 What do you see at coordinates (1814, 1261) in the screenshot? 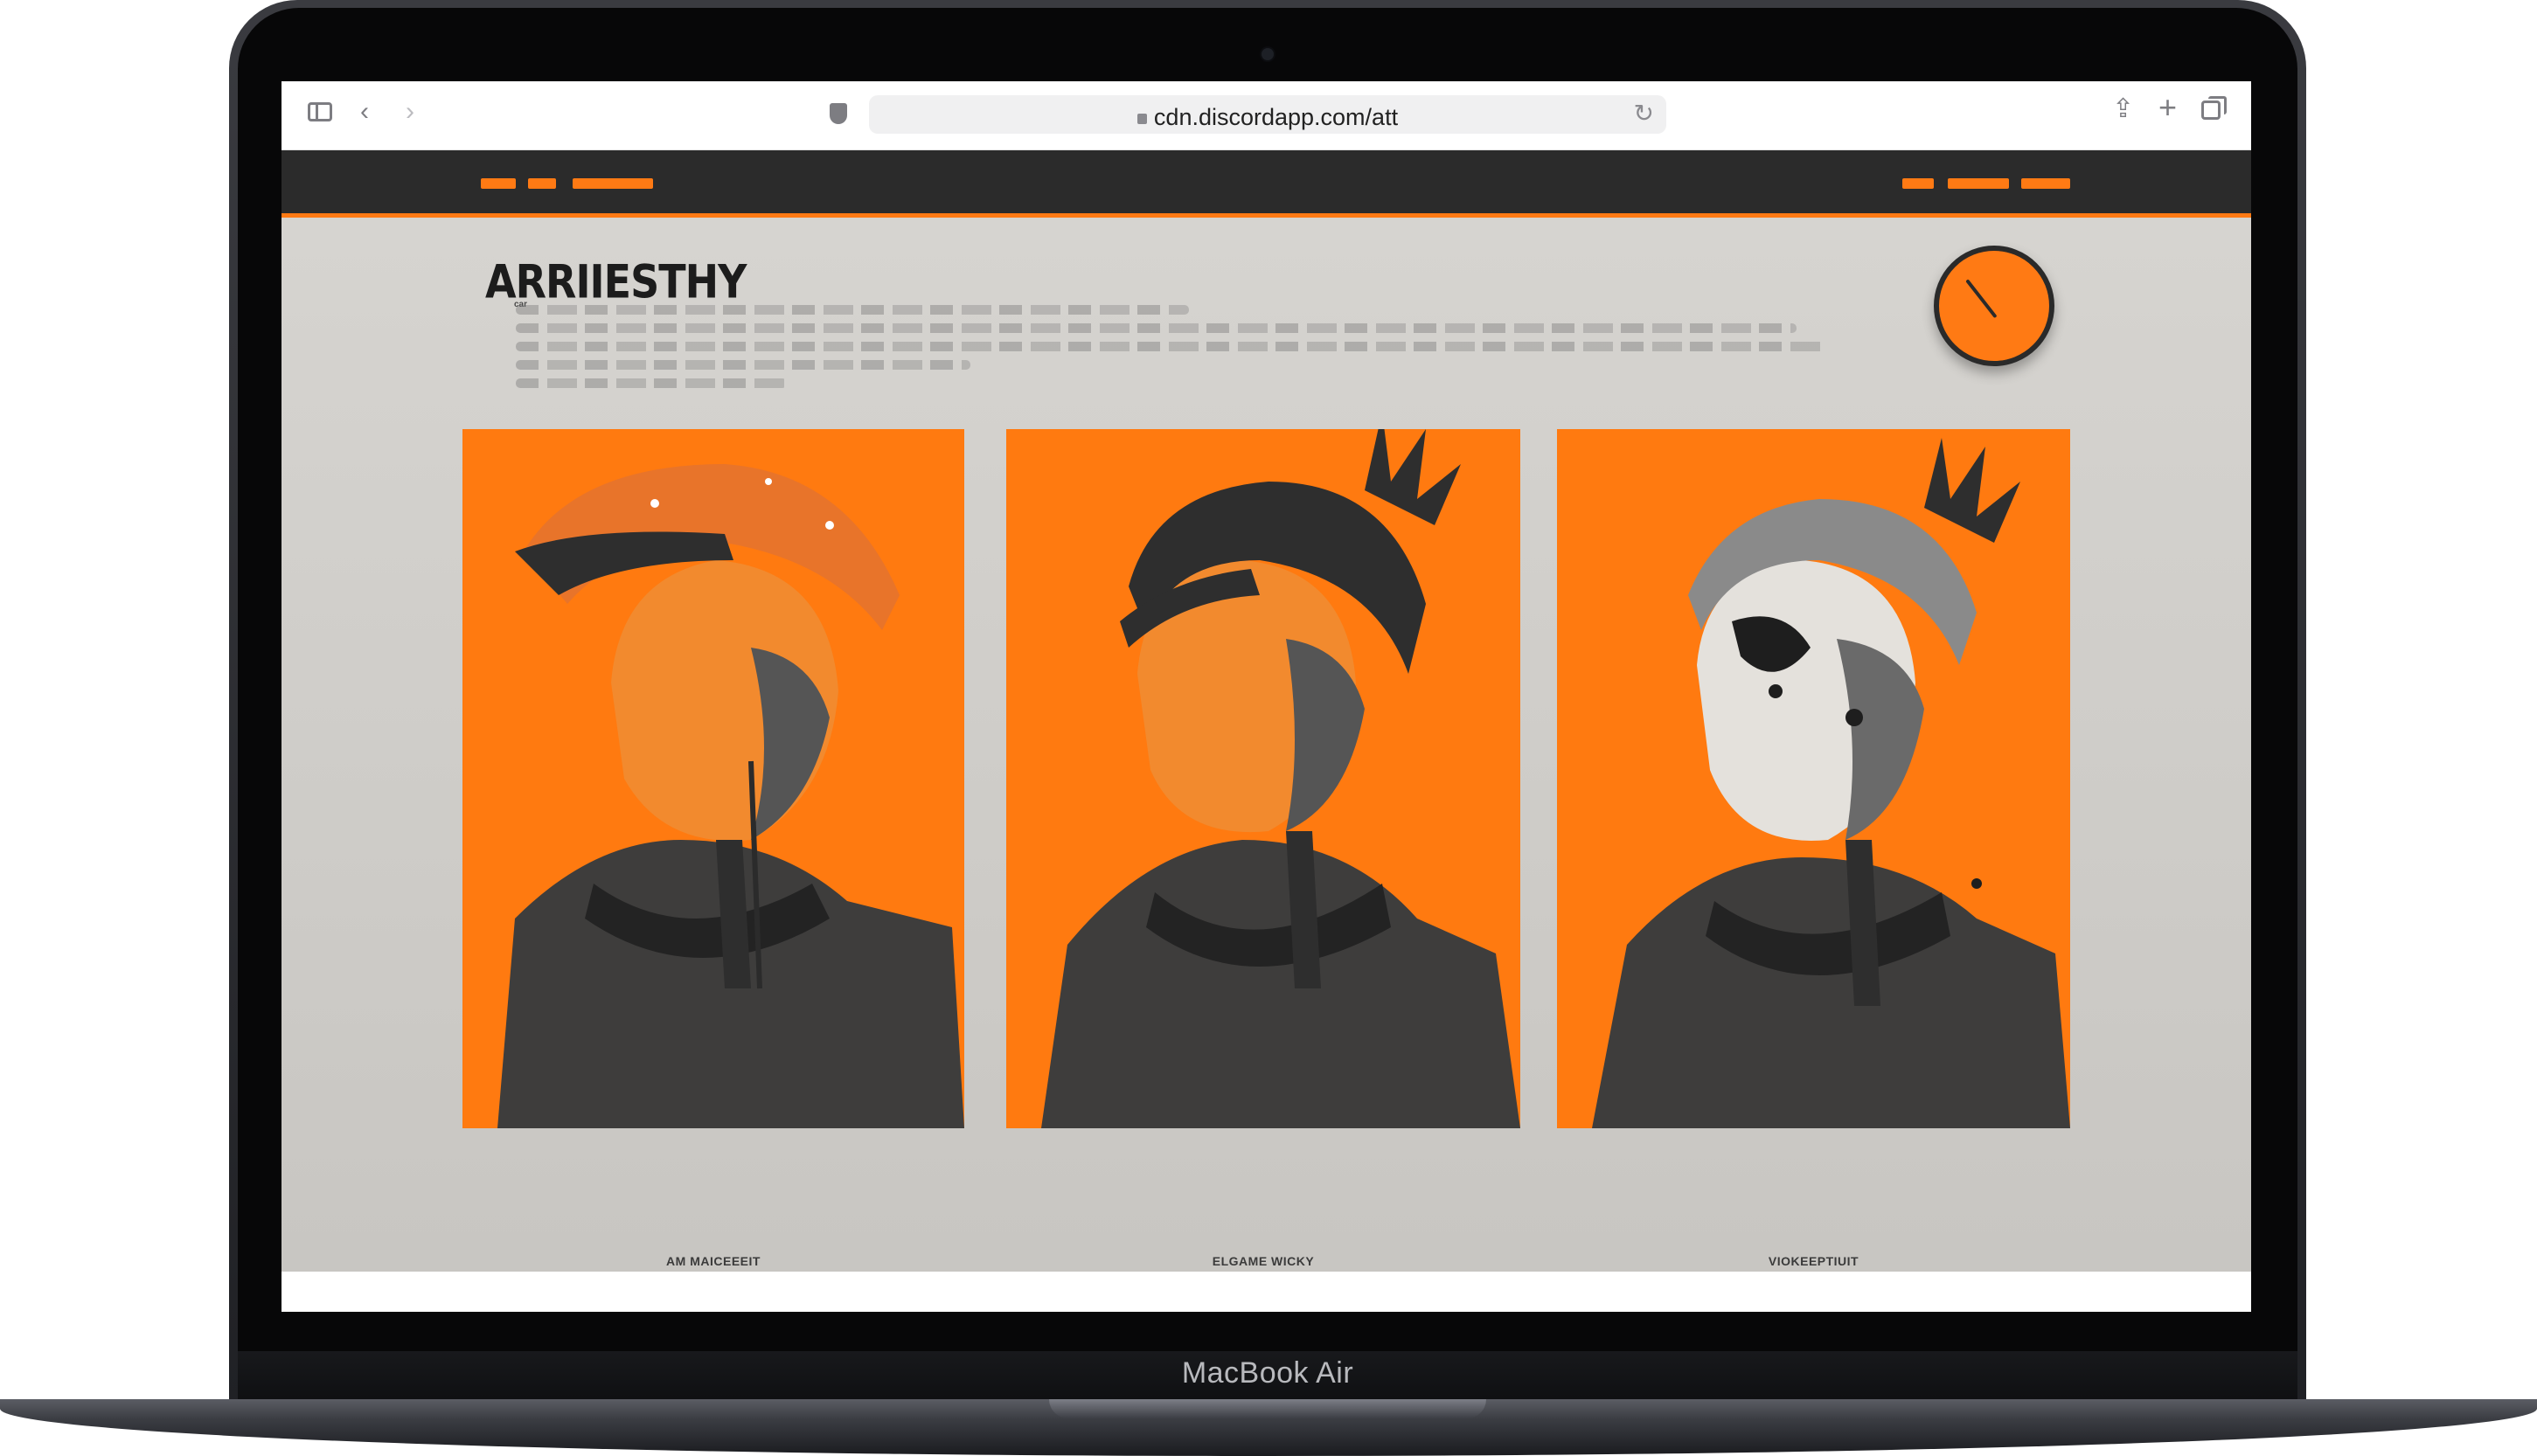
I see `card-caption: VIOKEEPTIUIT` at bounding box center [1814, 1261].